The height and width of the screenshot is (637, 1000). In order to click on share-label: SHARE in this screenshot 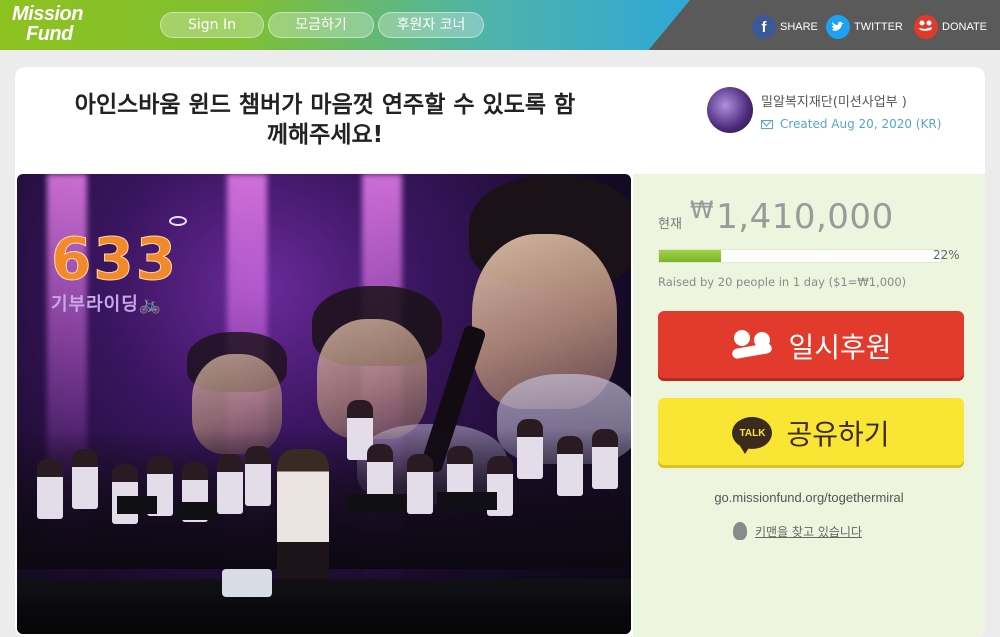, I will do `click(799, 27)`.